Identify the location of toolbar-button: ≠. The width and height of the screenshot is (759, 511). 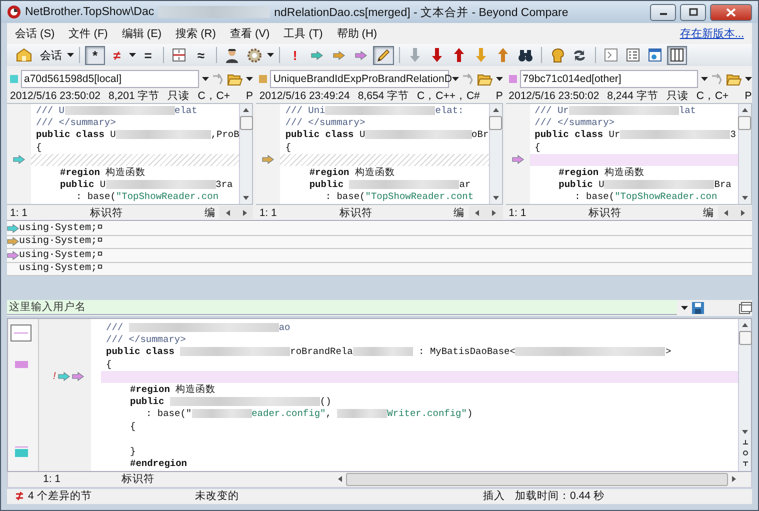
(117, 55).